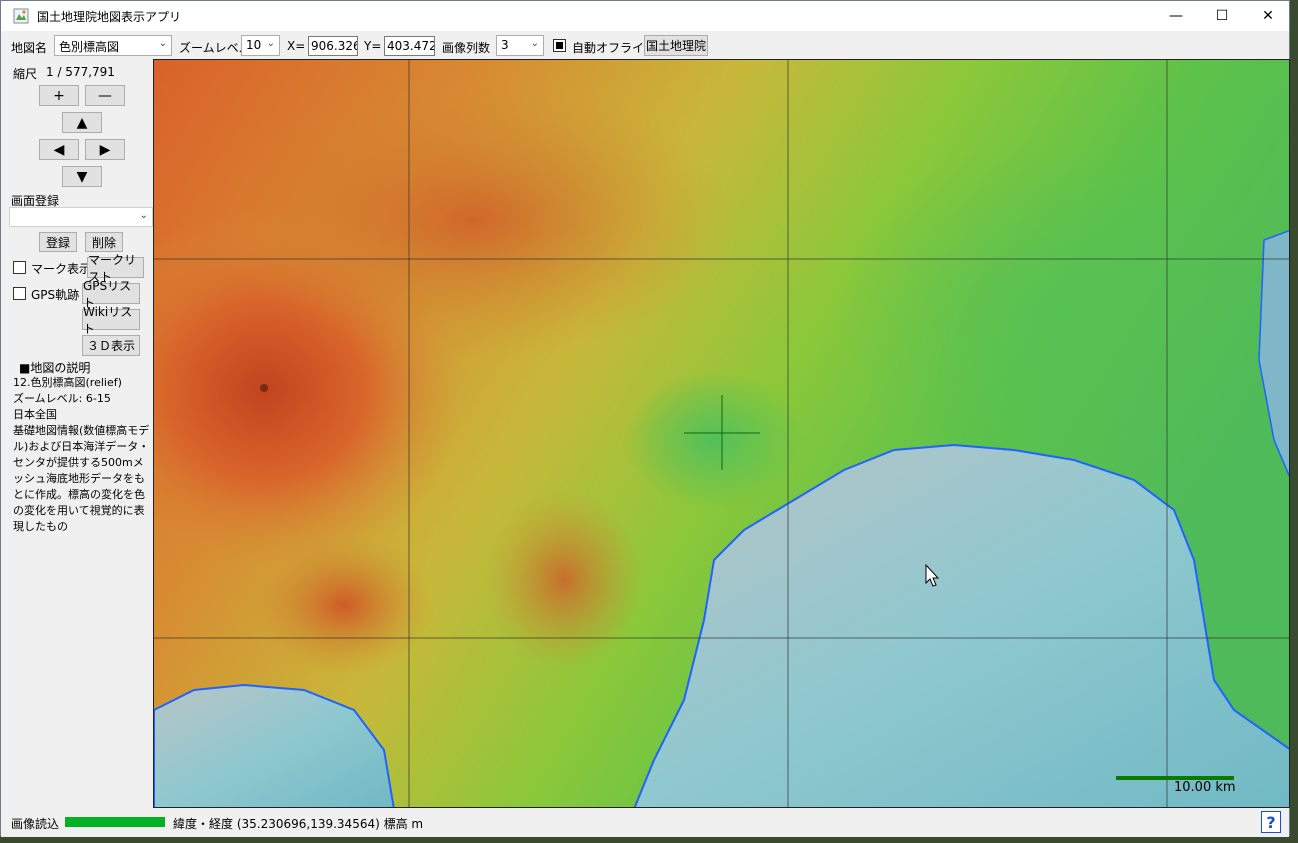 The width and height of the screenshot is (1298, 843). Describe the element at coordinates (1271, 822) in the screenshot. I see `help-button: ?` at that location.